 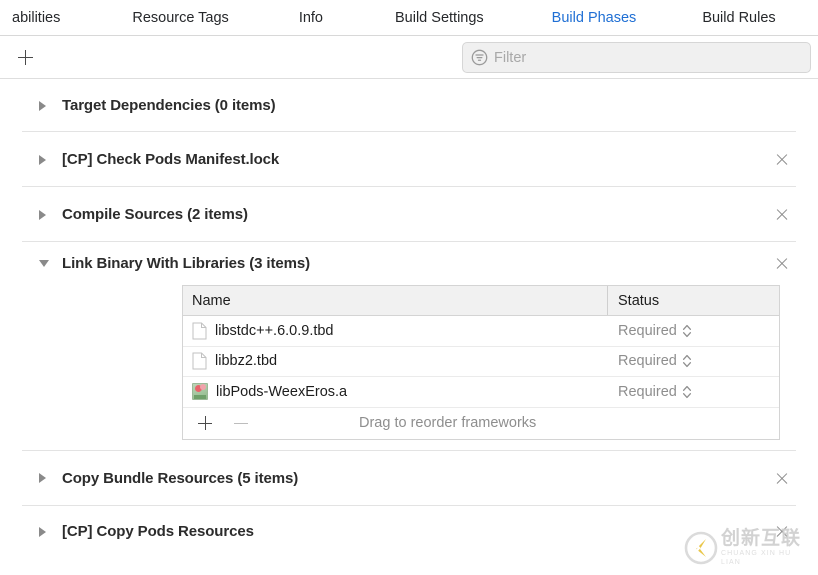 I want to click on column-header-status: Status, so click(x=693, y=301).